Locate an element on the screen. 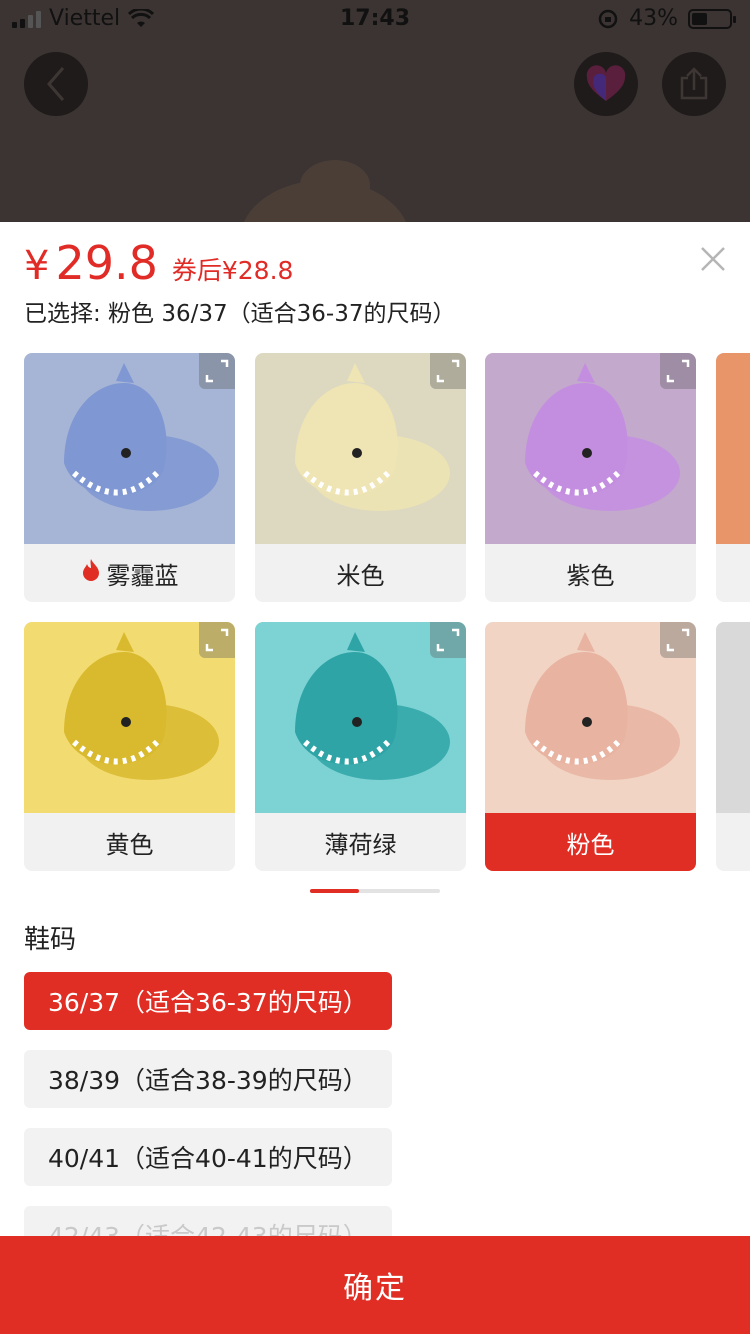 The width and height of the screenshot is (750, 1334). swatch-label: 粉色 is located at coordinates (590, 842).